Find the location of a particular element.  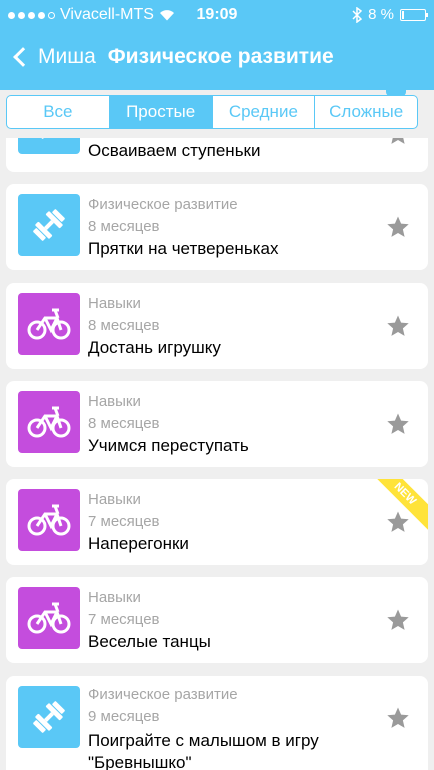

status-bar: Vivacell-MTS 19:09 8 % is located at coordinates (217, 15).